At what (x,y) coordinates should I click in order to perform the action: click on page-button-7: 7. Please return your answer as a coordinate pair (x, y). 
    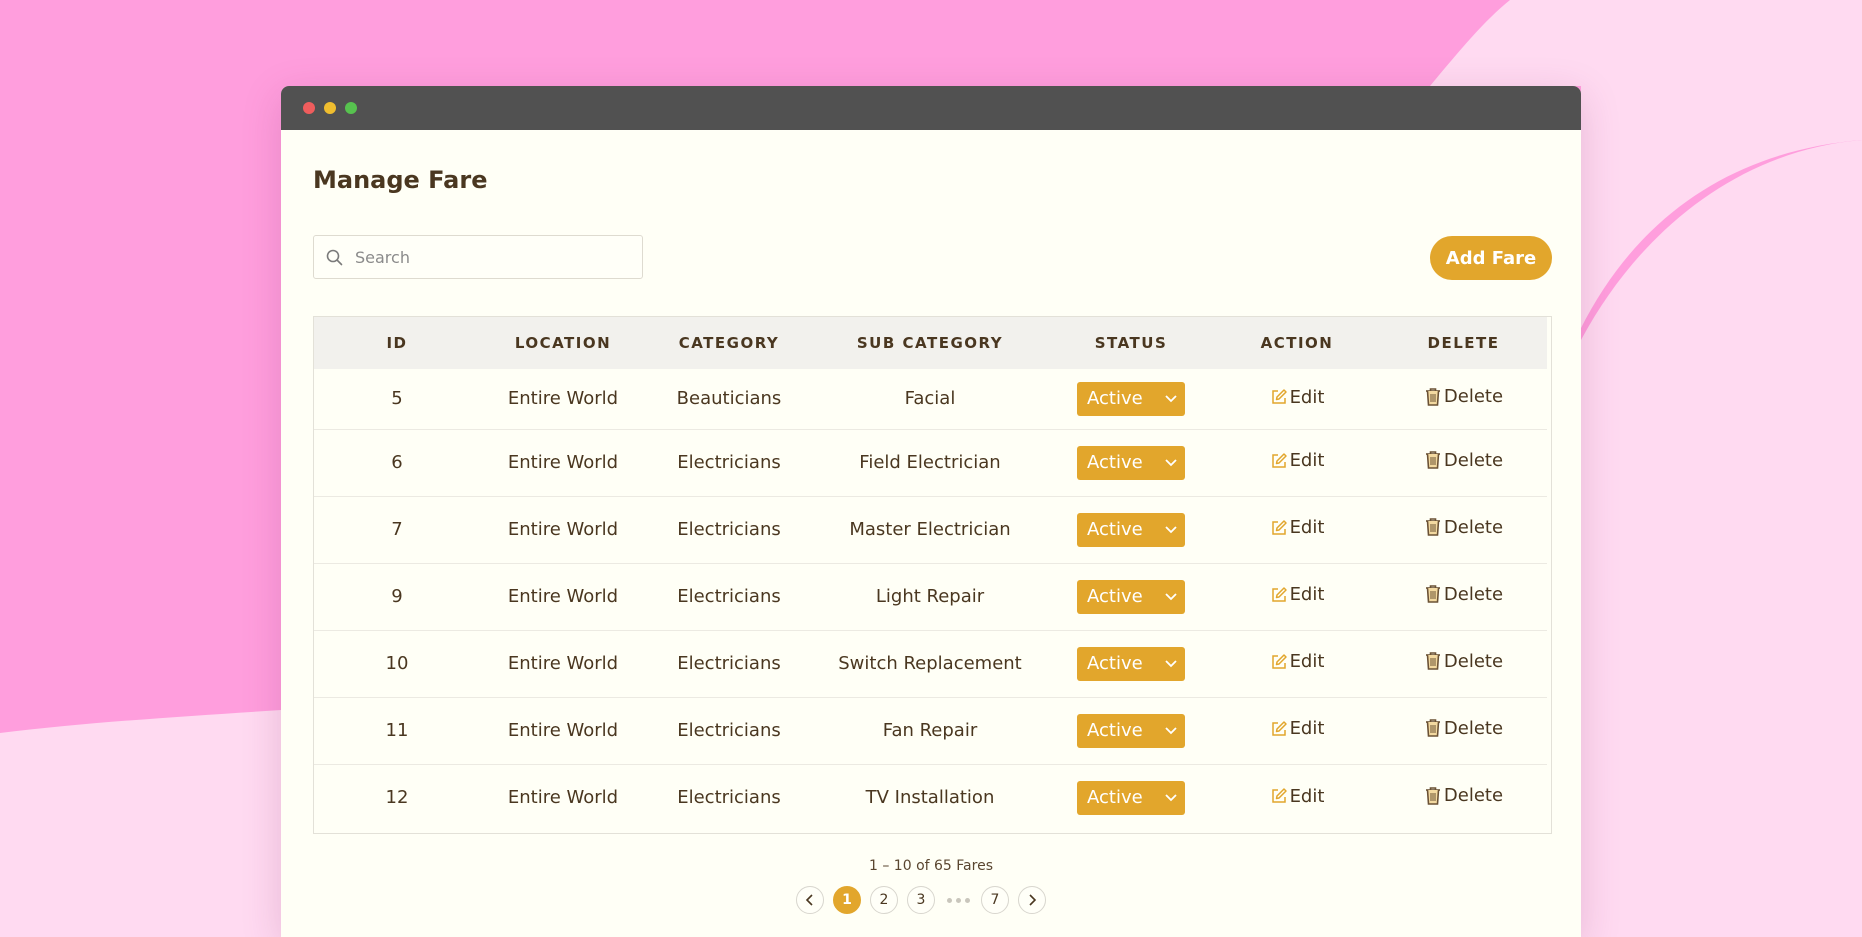
    Looking at the image, I should click on (995, 900).